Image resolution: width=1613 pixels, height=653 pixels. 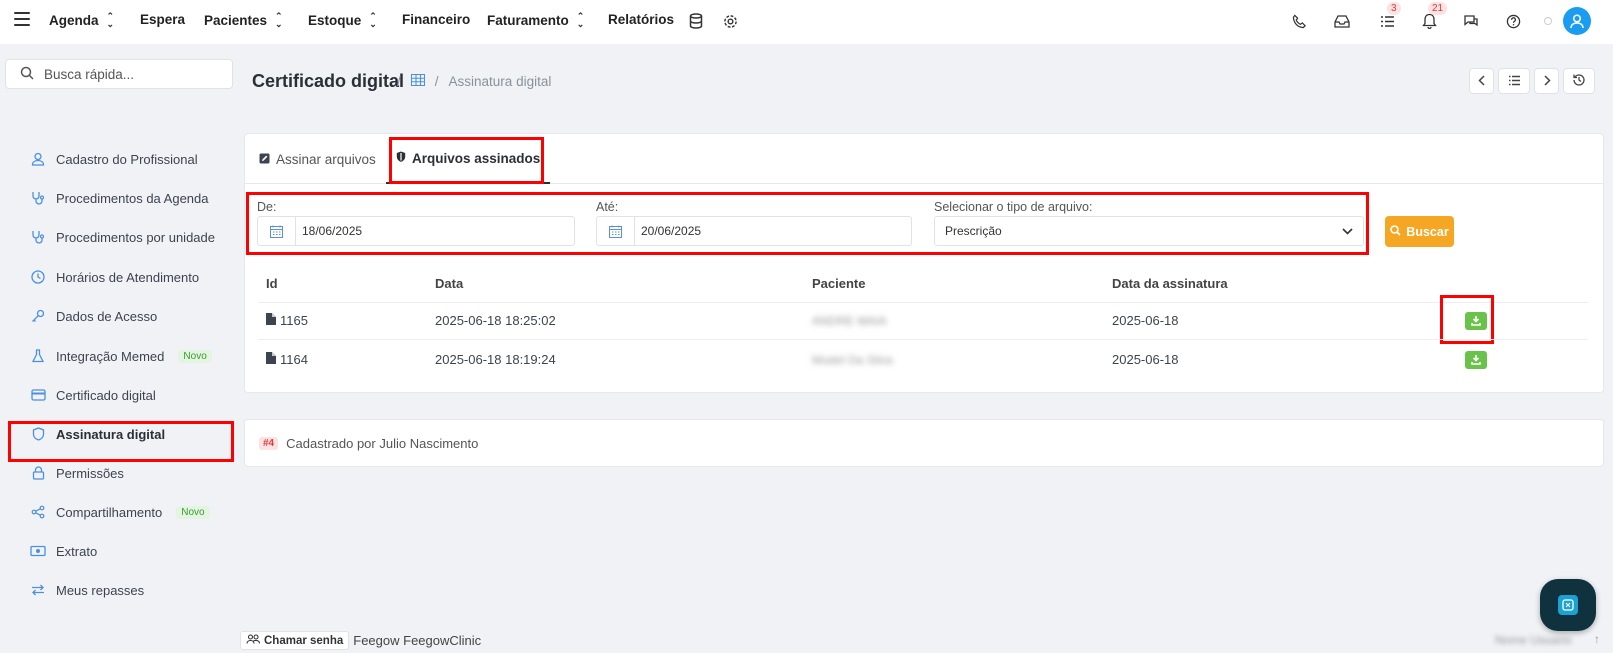 I want to click on nav-agenda: Agenda ⌃ ⌄, so click(x=81, y=20).